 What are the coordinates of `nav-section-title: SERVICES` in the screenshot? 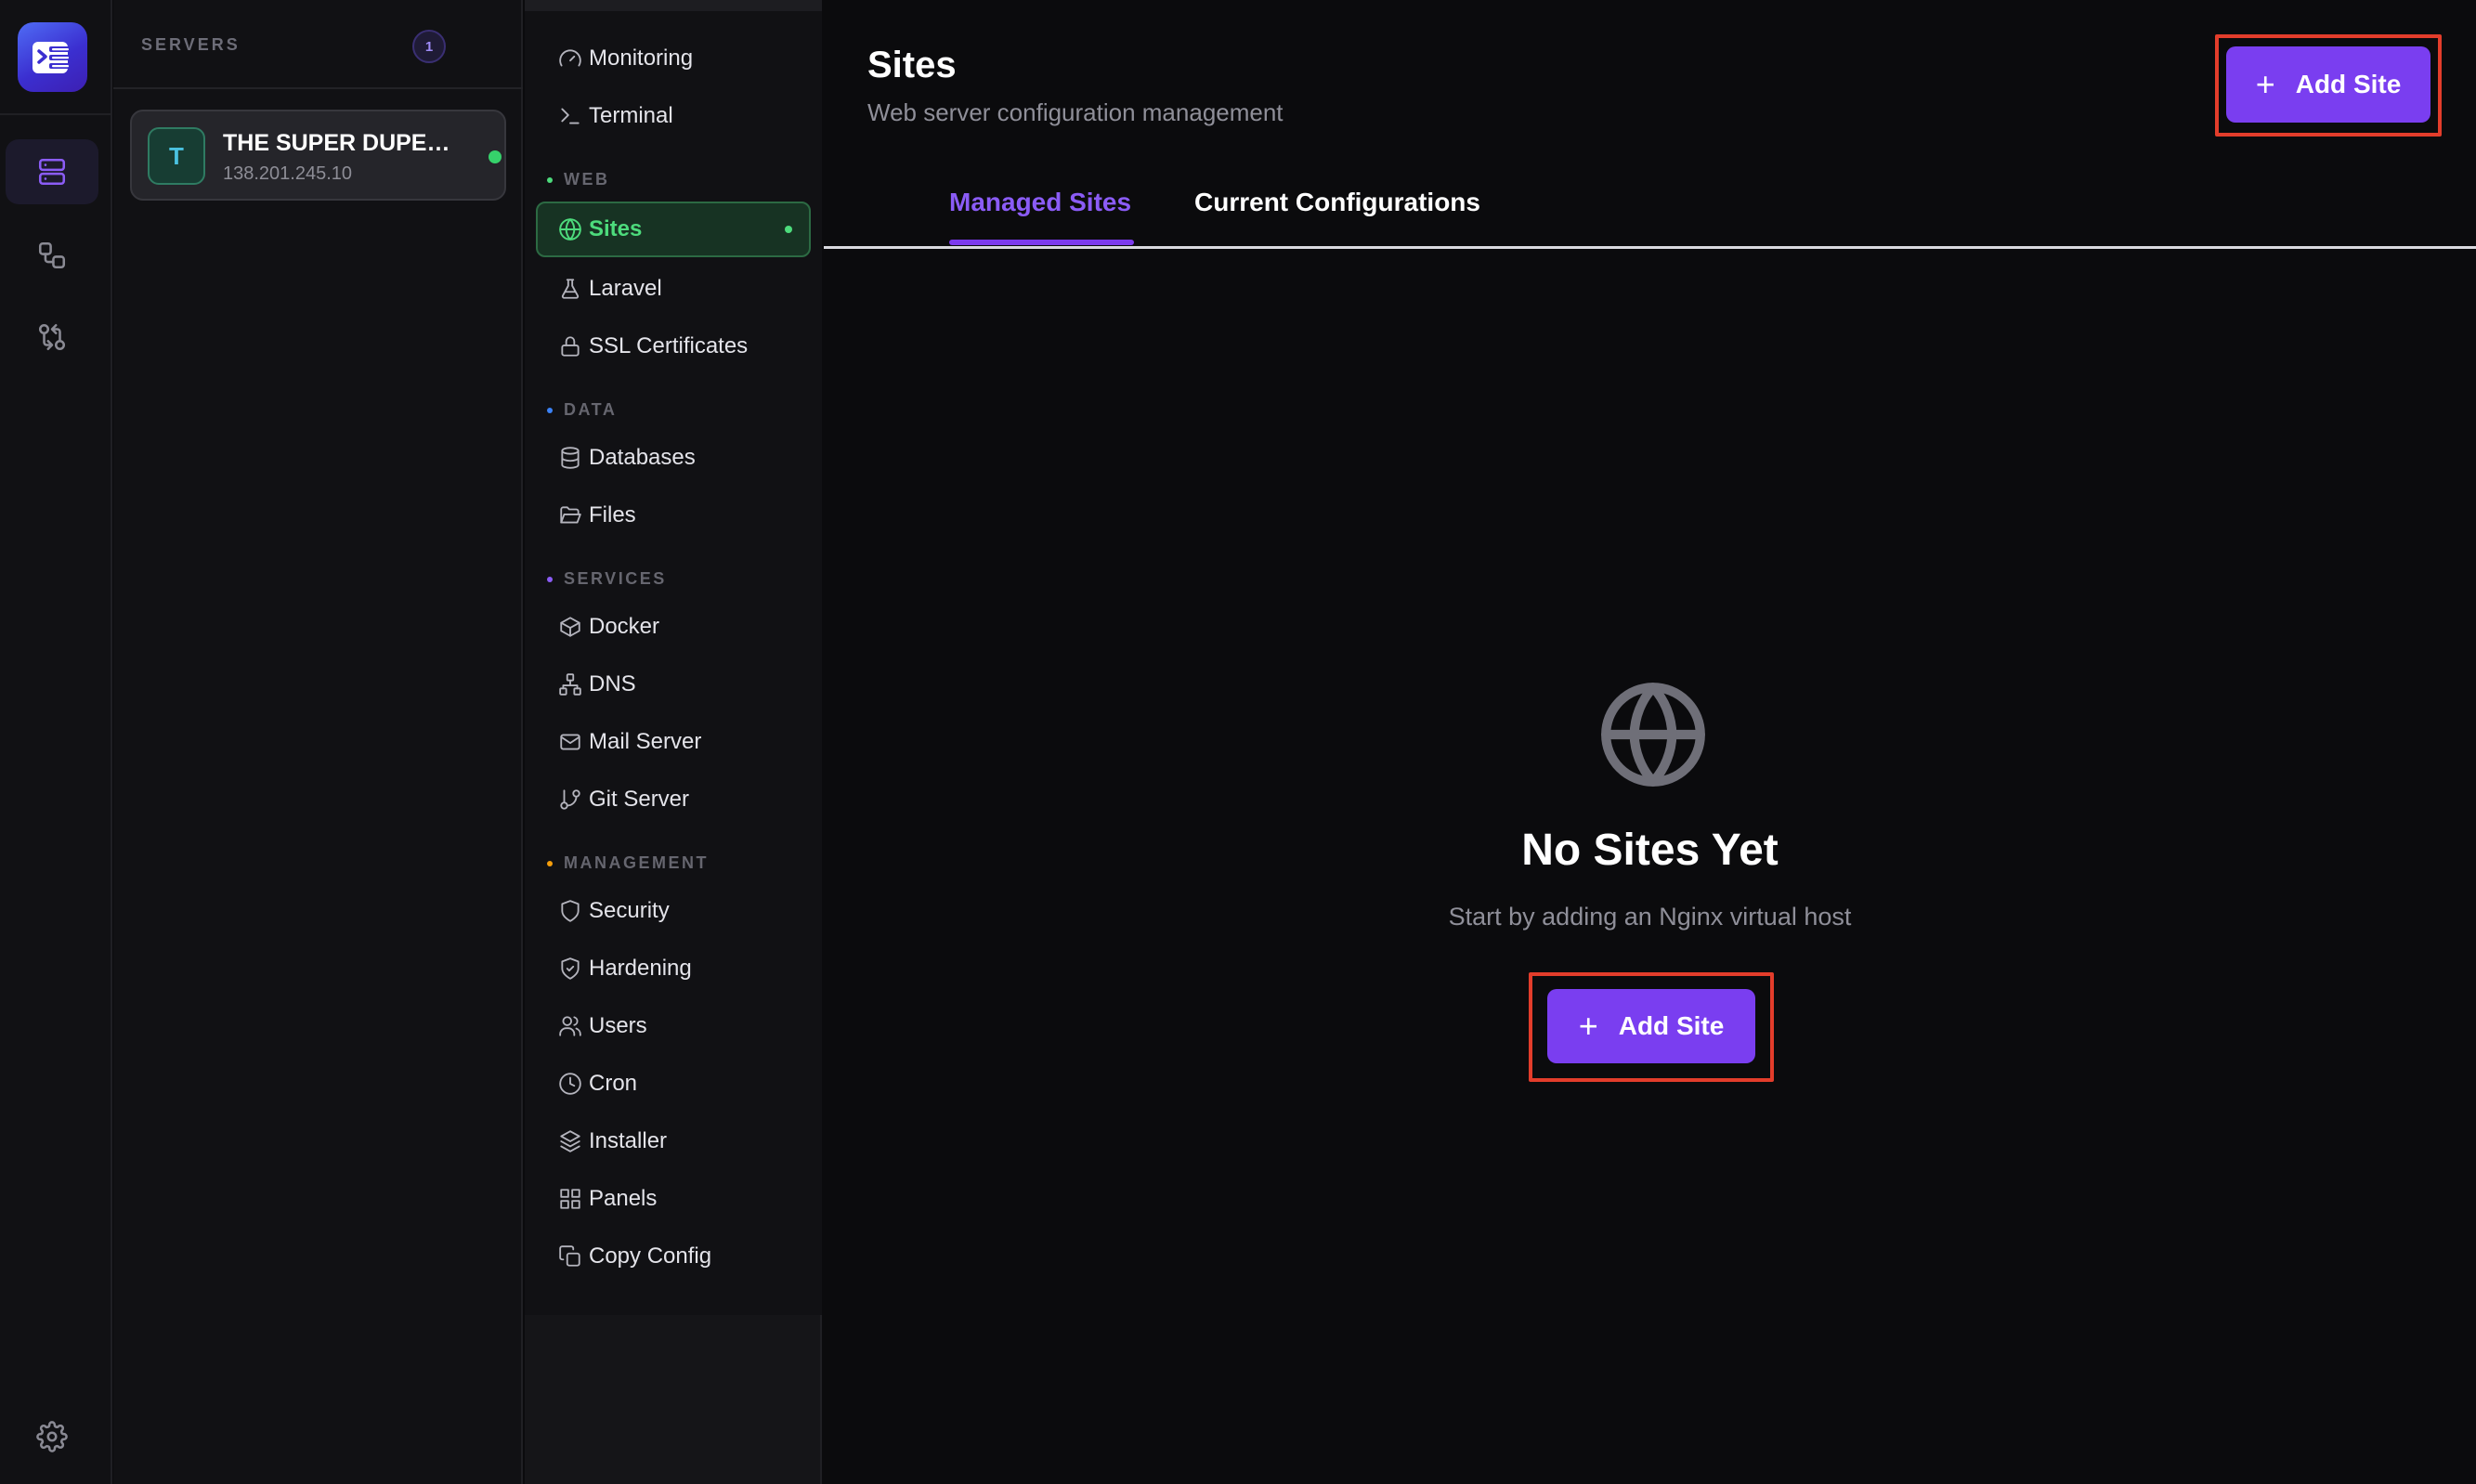 It's located at (615, 578).